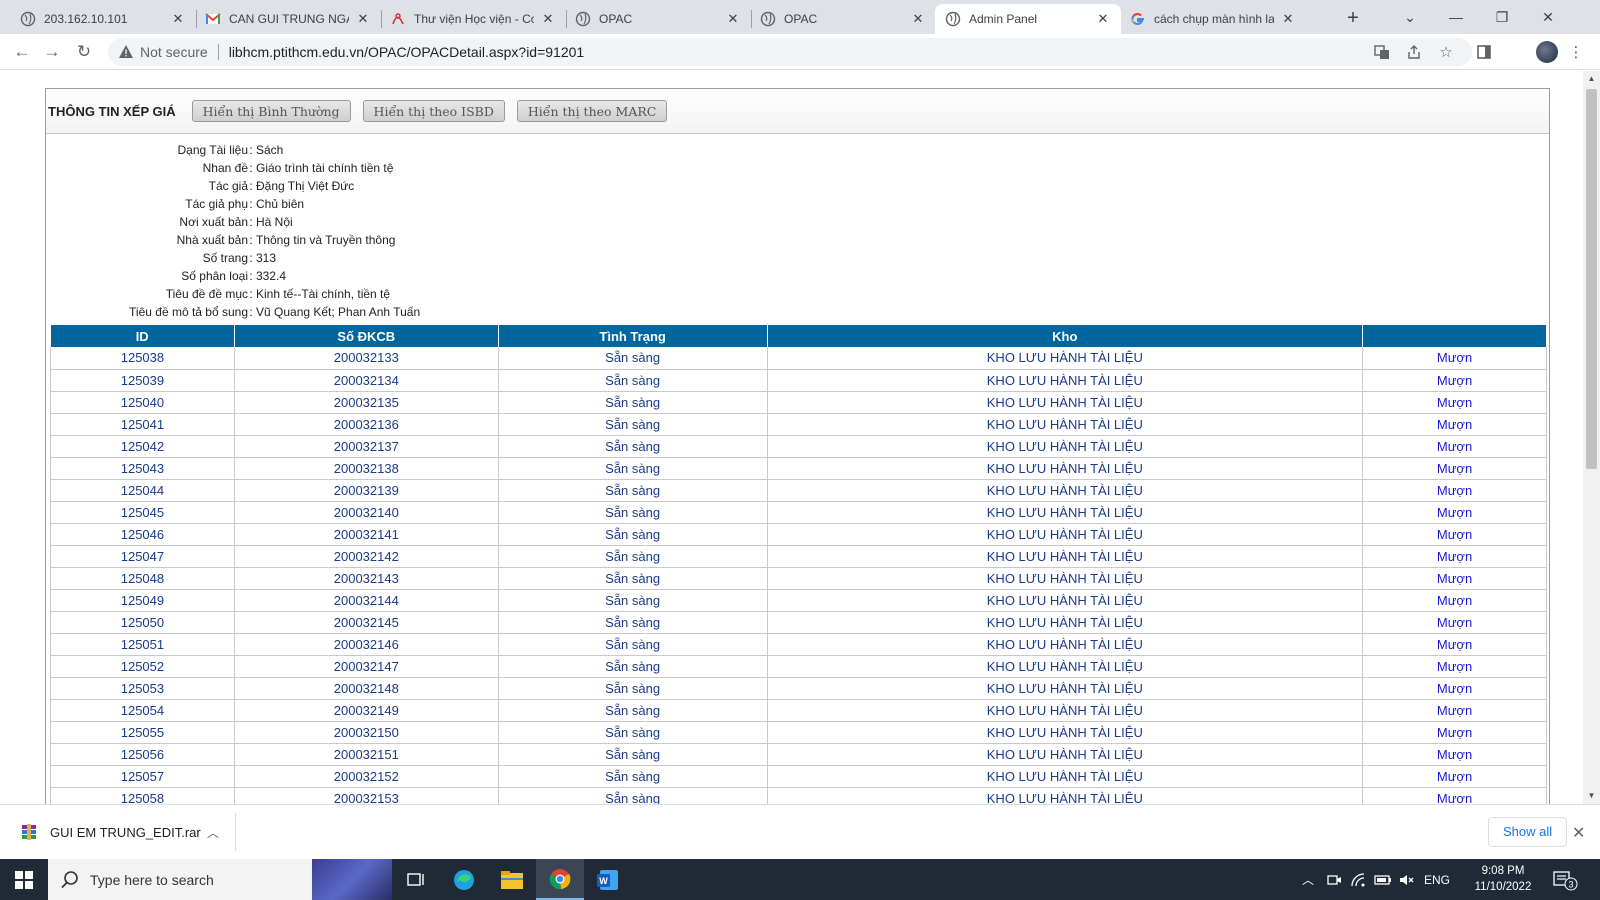  Describe the element at coordinates (1591, 79) in the screenshot. I see `scroll-up-icon: ▲` at that location.